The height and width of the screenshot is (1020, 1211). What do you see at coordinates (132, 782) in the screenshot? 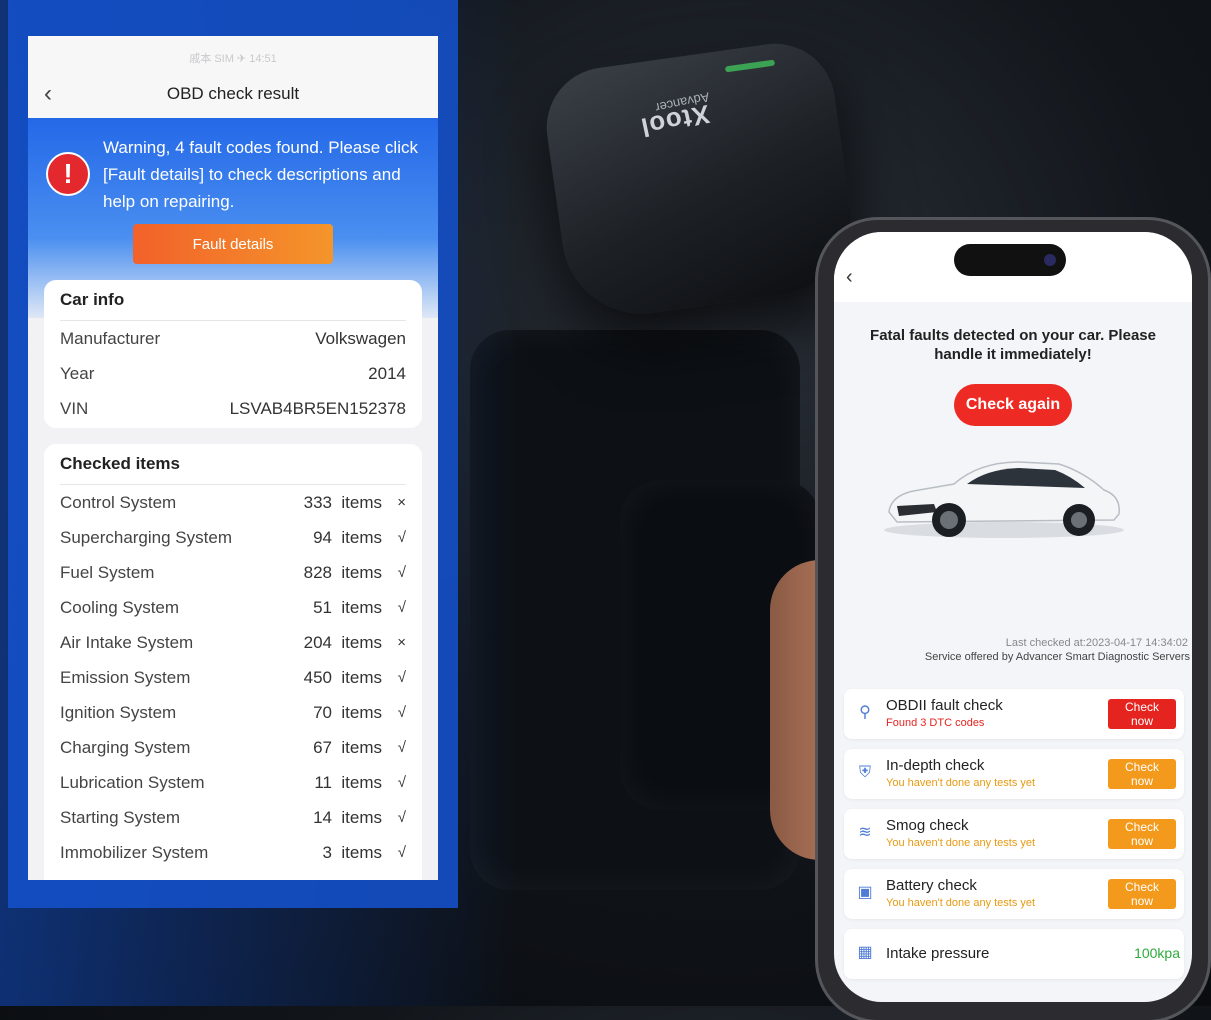
I see `item-name: Lubrication System` at bounding box center [132, 782].